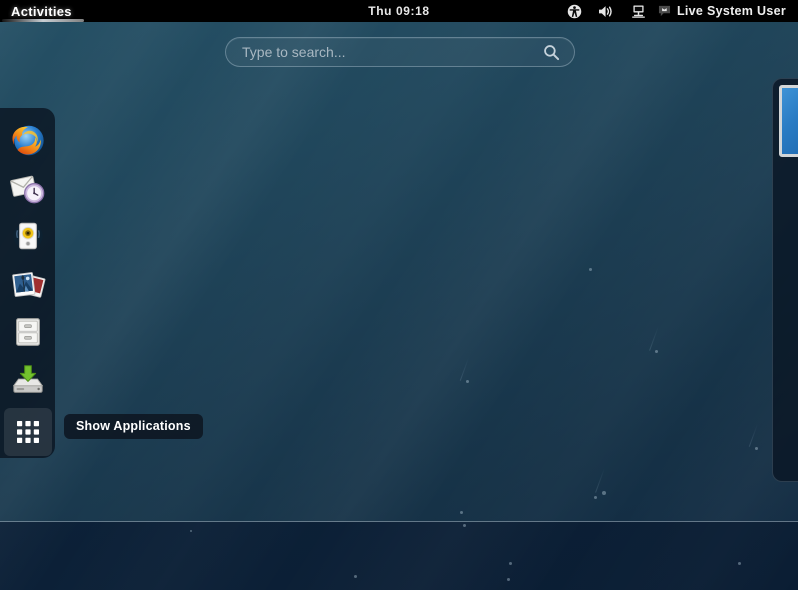  I want to click on install-to-disk-icon, so click(28, 380).